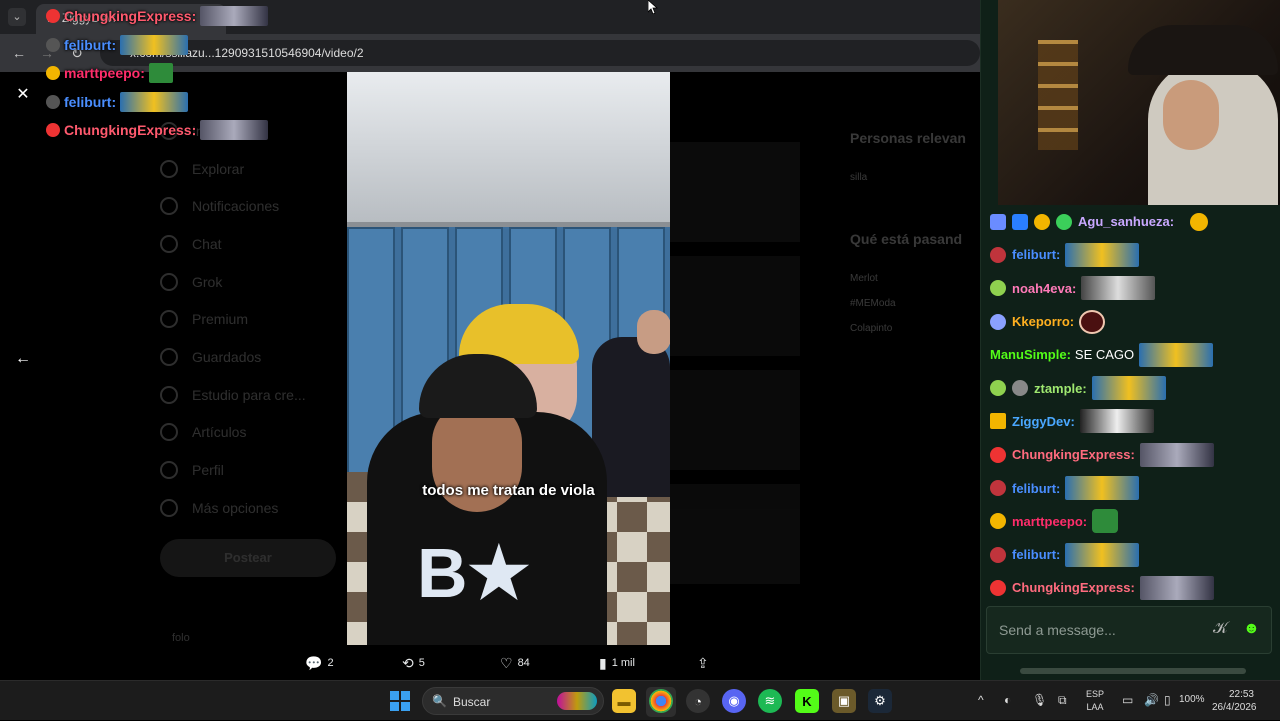 Image resolution: width=1280 pixels, height=721 pixels. What do you see at coordinates (181, 638) in the screenshot?
I see `account-switcher: folo` at bounding box center [181, 638].